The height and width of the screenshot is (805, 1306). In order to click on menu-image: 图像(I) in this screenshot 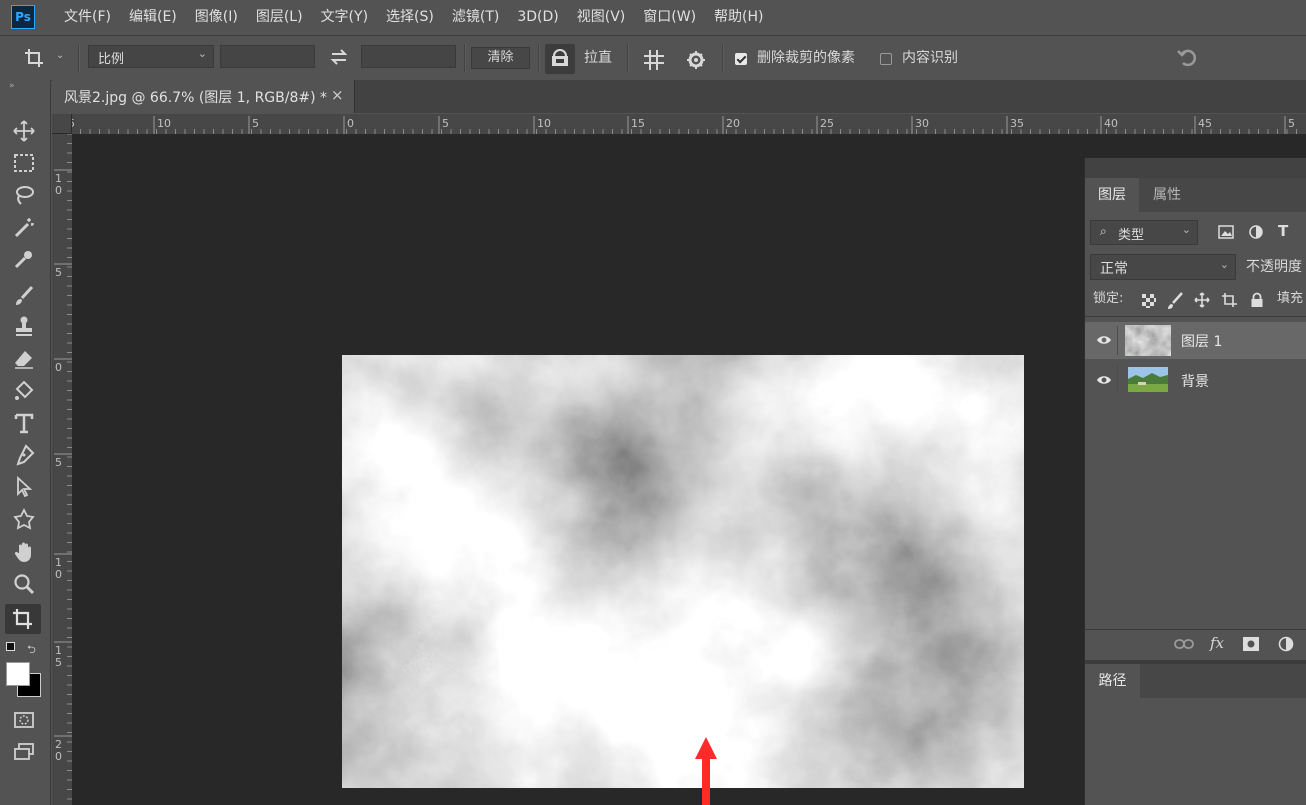, I will do `click(216, 17)`.